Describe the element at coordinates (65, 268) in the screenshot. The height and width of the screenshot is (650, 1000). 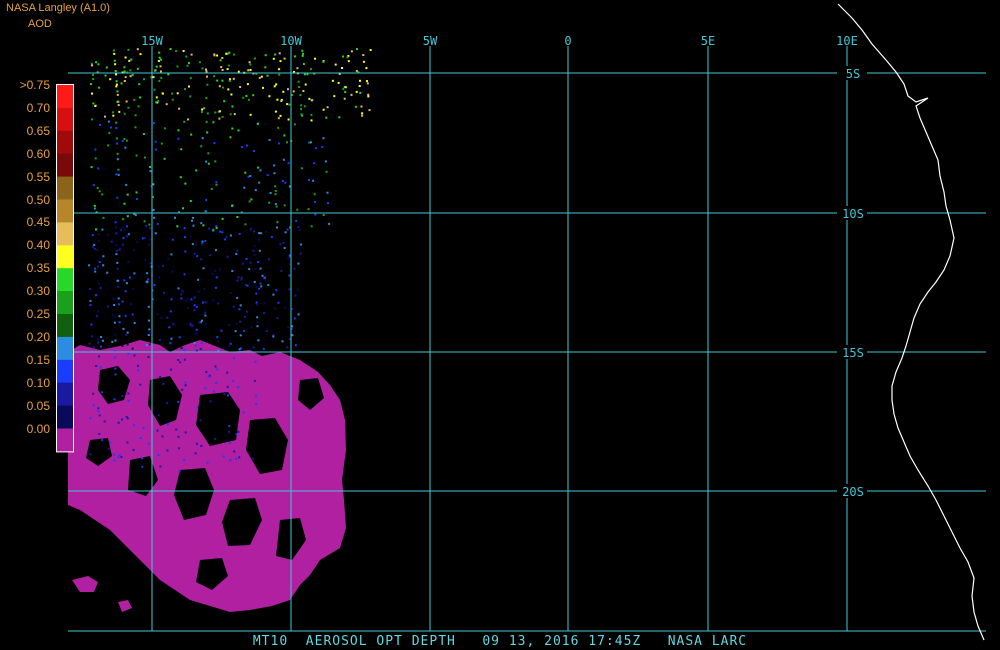
I see `aod-color-legend` at that location.